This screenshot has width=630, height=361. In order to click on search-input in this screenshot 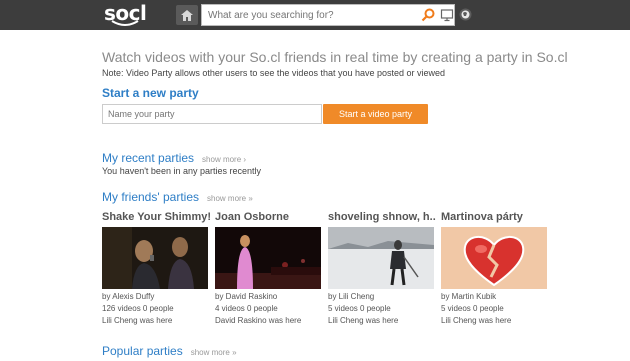, I will do `click(307, 15)`.